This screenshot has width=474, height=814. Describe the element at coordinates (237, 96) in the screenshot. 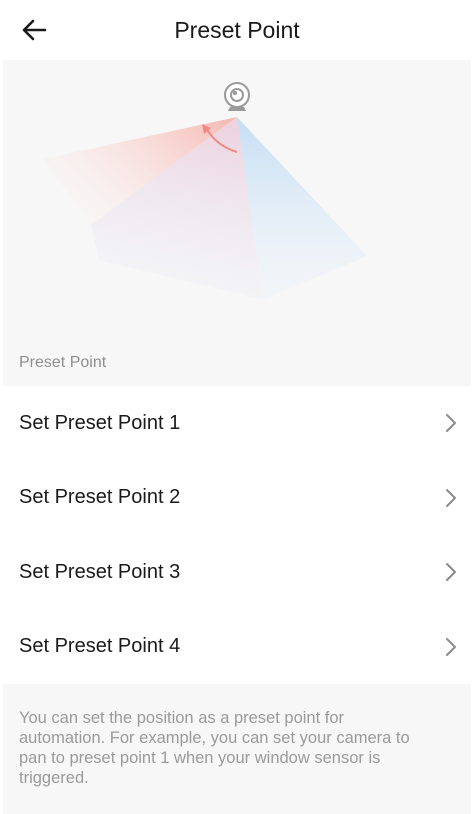

I see `camera-icon` at that location.